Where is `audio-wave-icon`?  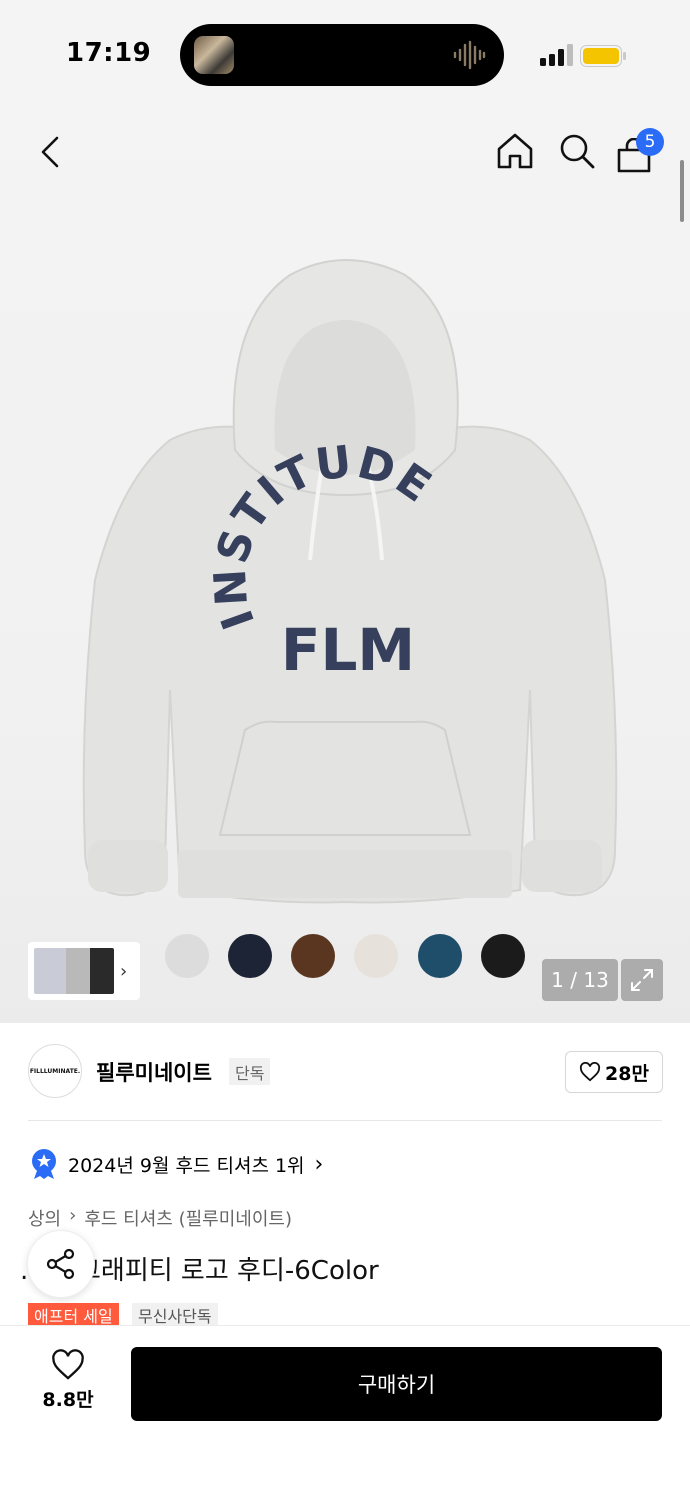 audio-wave-icon is located at coordinates (469, 55).